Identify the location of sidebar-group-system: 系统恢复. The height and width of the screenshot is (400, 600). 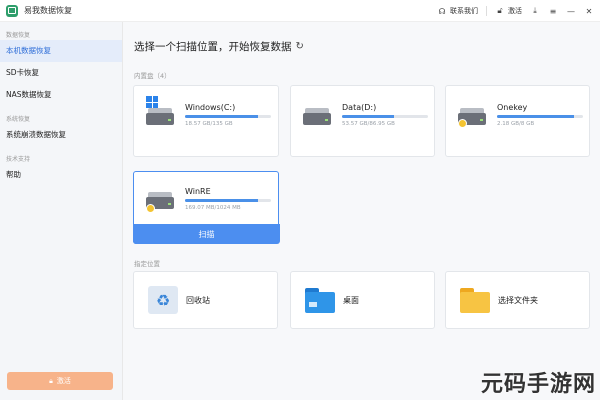
(18, 119).